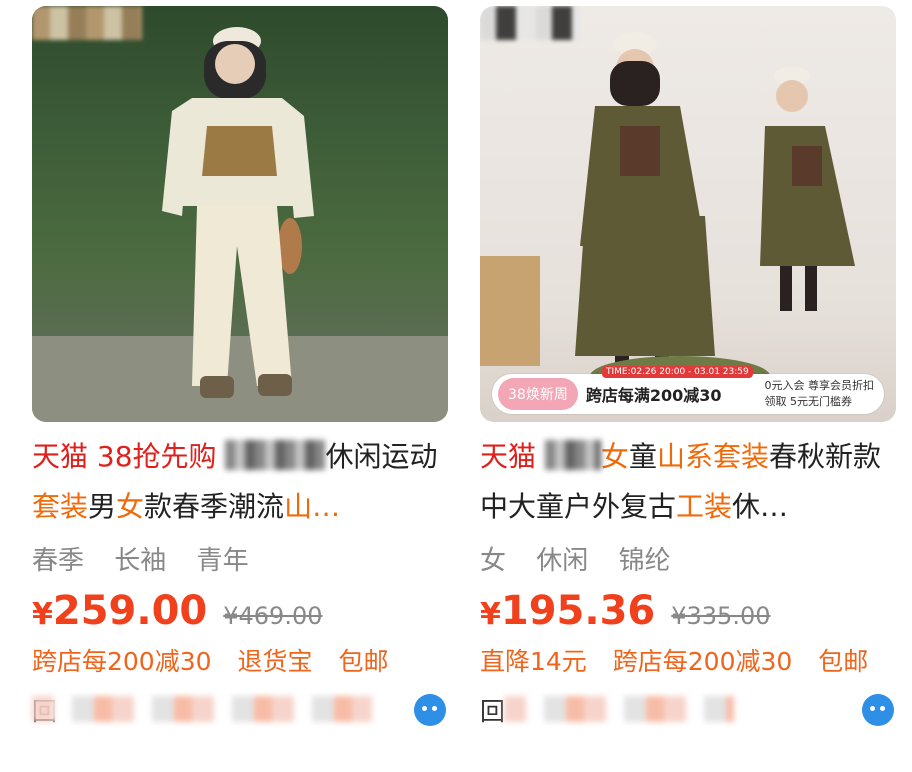  Describe the element at coordinates (493, 561) in the screenshot. I see `tag: 女` at that location.